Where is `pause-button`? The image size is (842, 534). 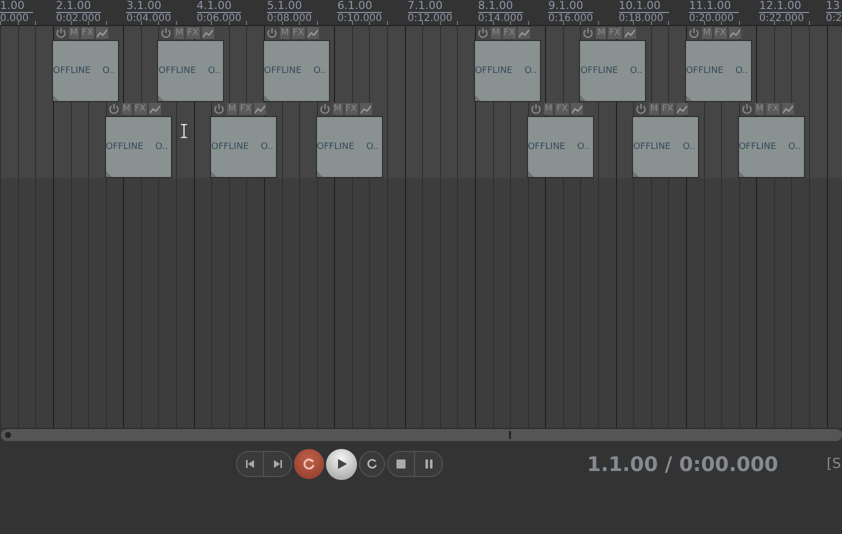 pause-button is located at coordinates (428, 464).